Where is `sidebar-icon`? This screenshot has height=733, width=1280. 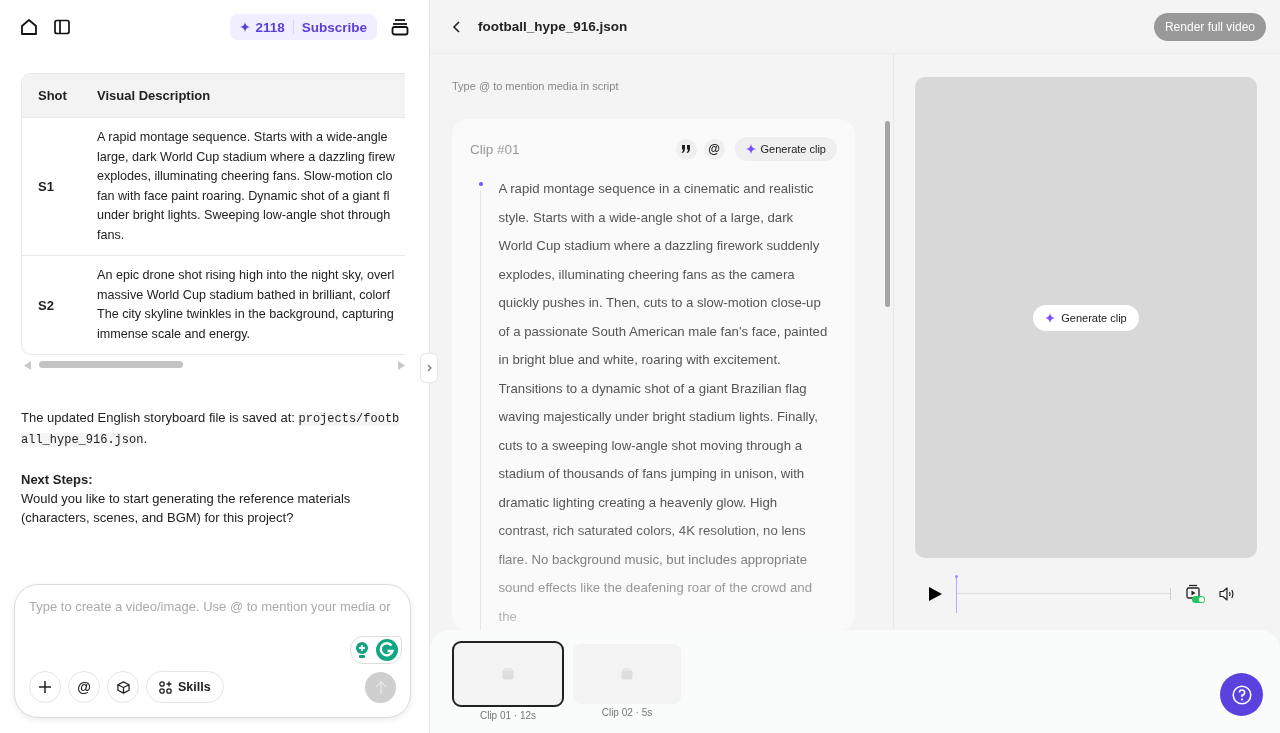 sidebar-icon is located at coordinates (62, 27).